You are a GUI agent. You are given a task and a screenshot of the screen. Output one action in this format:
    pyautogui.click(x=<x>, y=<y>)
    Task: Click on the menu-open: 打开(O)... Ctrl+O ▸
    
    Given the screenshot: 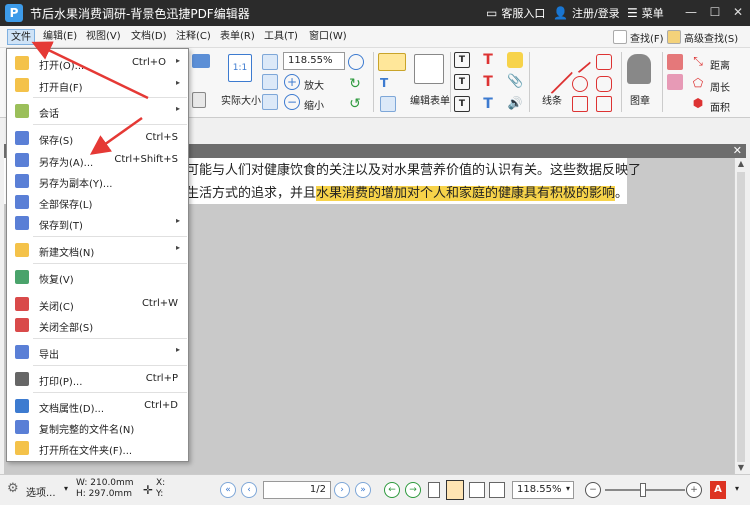 What is the action you would take?
    pyautogui.click(x=97, y=63)
    